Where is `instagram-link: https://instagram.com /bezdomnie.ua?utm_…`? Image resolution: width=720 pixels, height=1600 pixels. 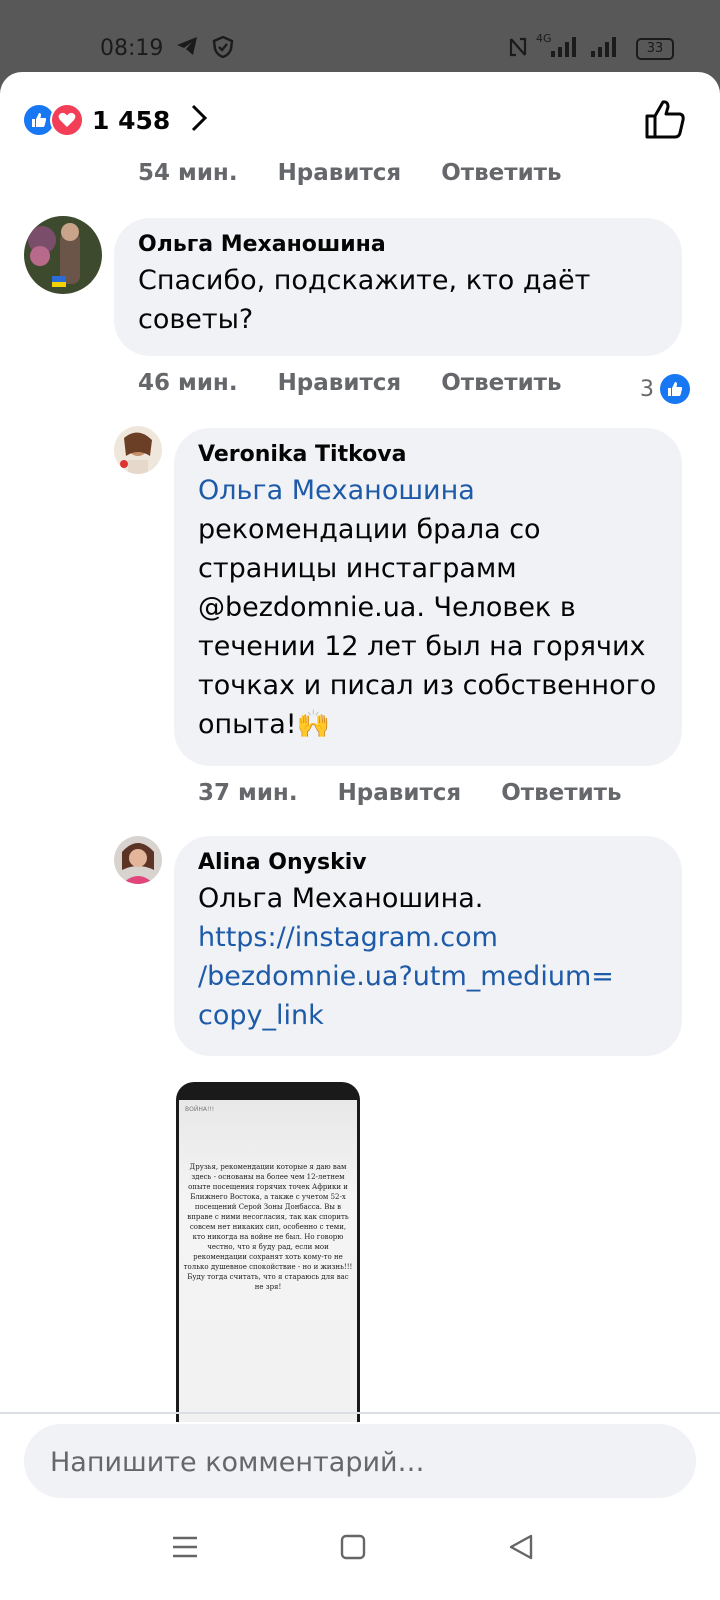 instagram-link: https://instagram.com /bezdomnie.ua?utm_… is located at coordinates (428, 976).